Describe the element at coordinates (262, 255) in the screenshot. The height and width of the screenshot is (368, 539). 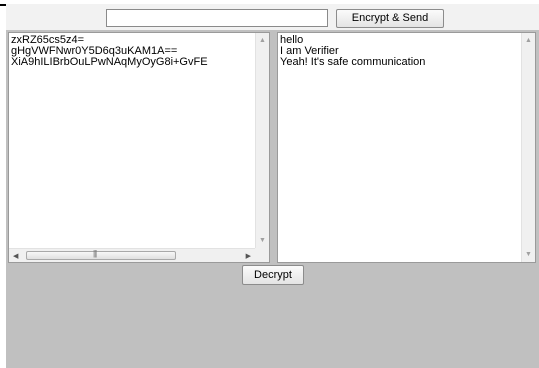
I see `scroll-corner` at that location.